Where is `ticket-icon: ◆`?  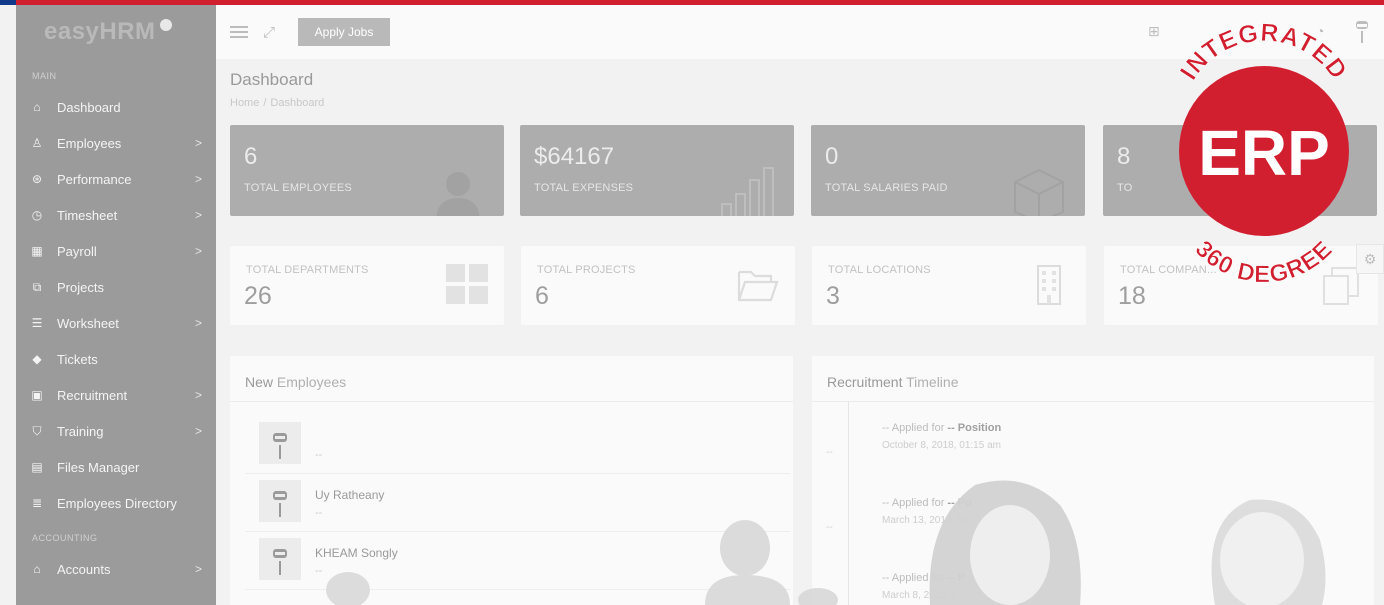 ticket-icon: ◆ is located at coordinates (37, 359).